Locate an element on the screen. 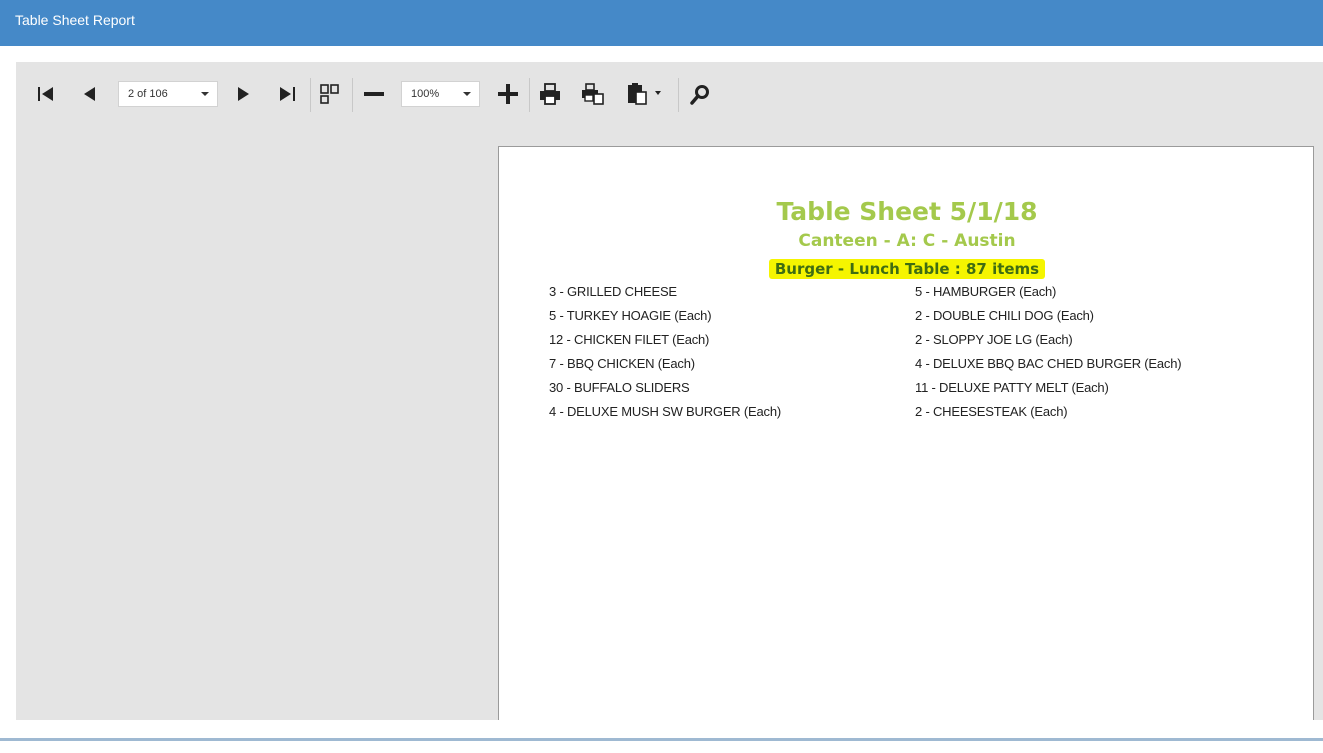 The image size is (1323, 753). zoom-in-icon is located at coordinates (508, 94).